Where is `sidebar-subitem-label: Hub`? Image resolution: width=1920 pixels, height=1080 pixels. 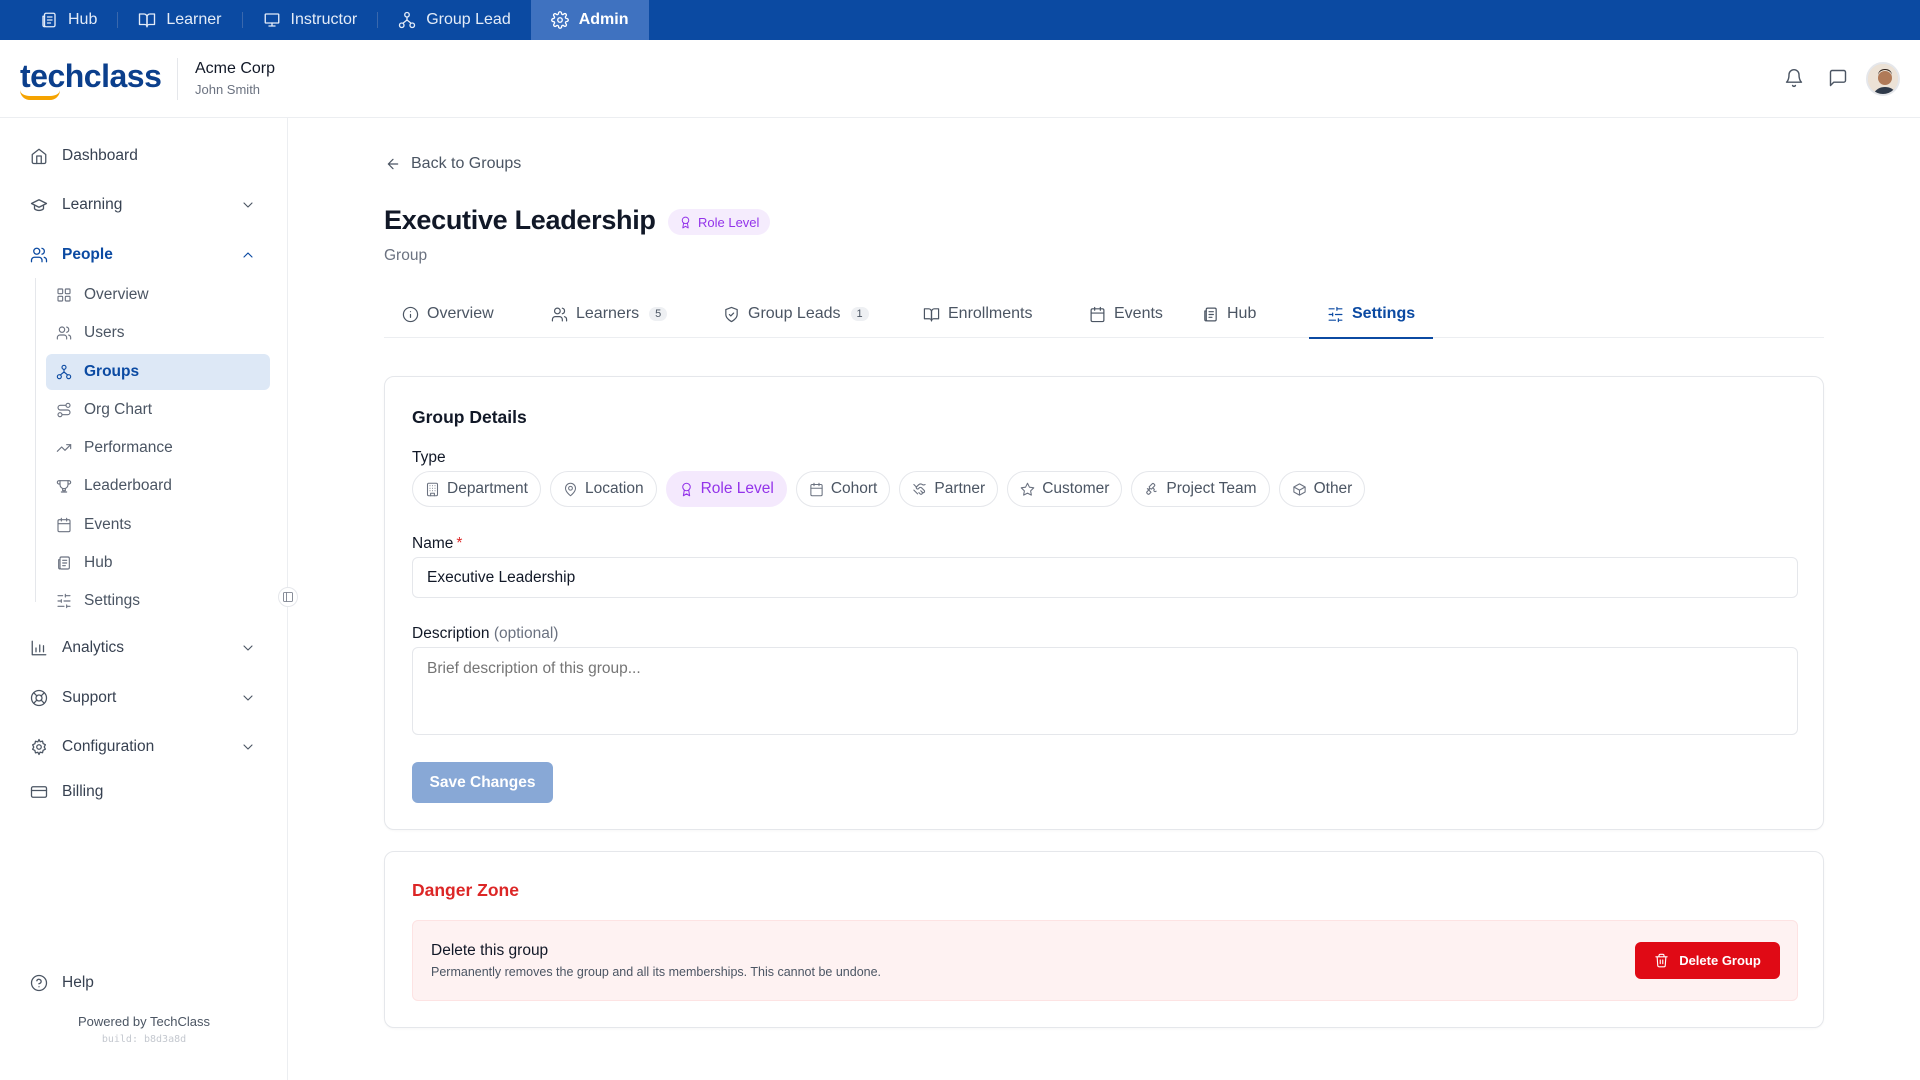 sidebar-subitem-label: Hub is located at coordinates (98, 562).